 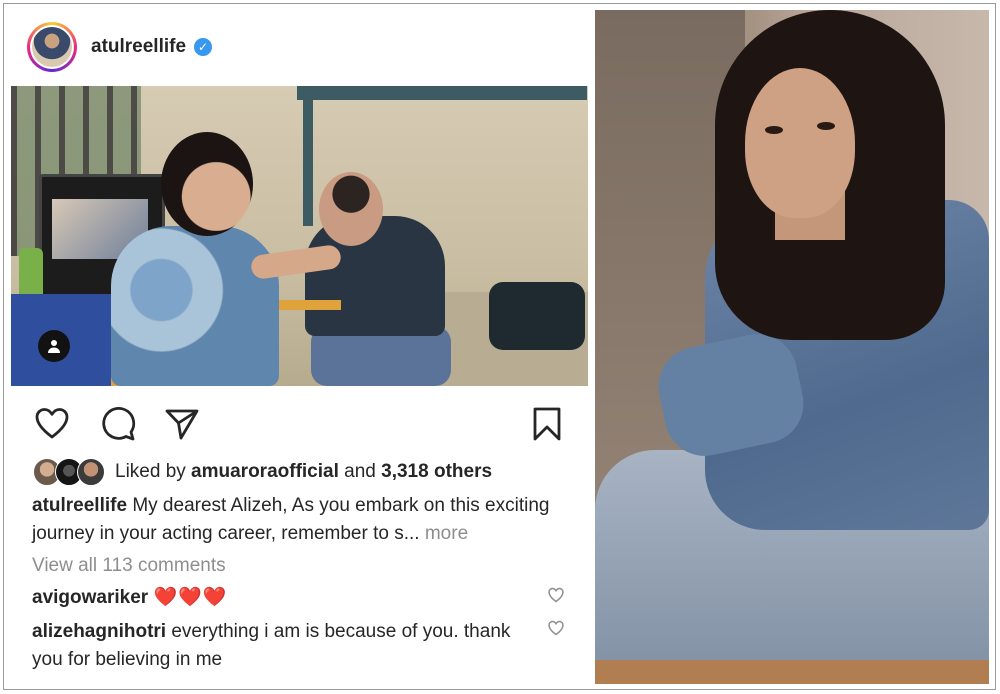 I want to click on caption-author: atulreellife, so click(x=79, y=505).